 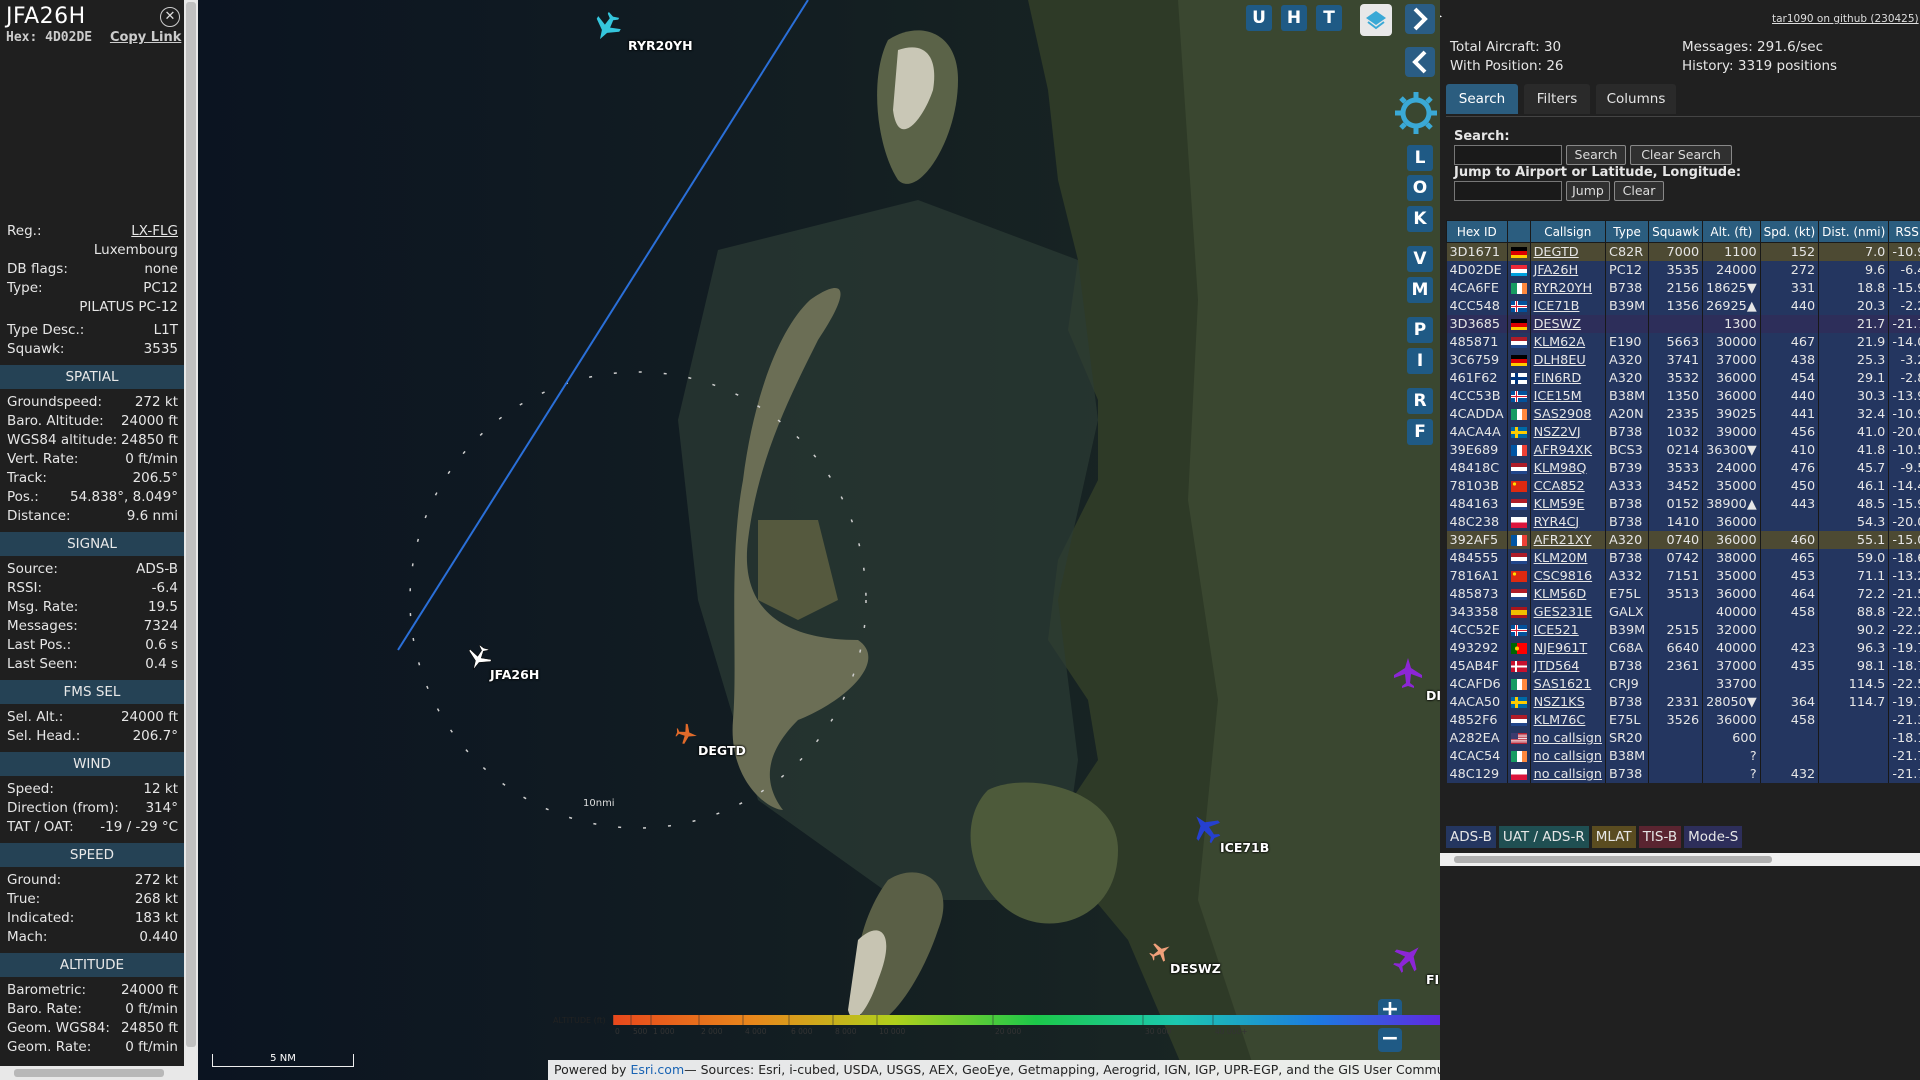 What do you see at coordinates (1683, 360) in the screenshot?
I see `table-row: 3C6759 DLH8EUA32037413700043825.3-3.2` at bounding box center [1683, 360].